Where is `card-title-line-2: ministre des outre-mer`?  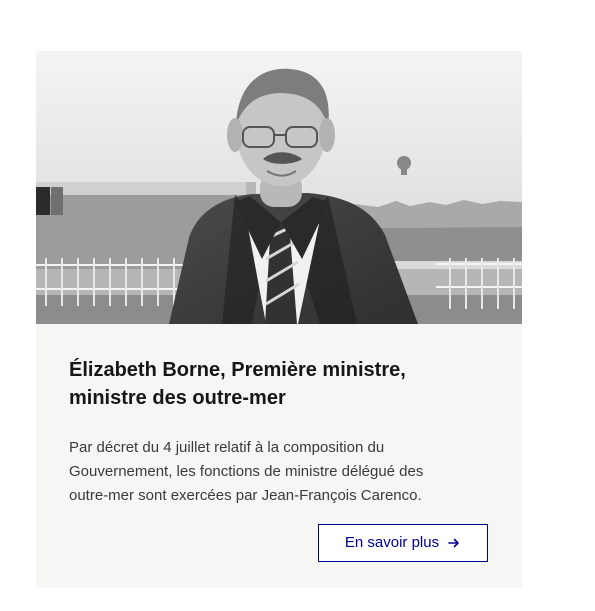
card-title-line-2: ministre des outre-mer is located at coordinates (177, 398).